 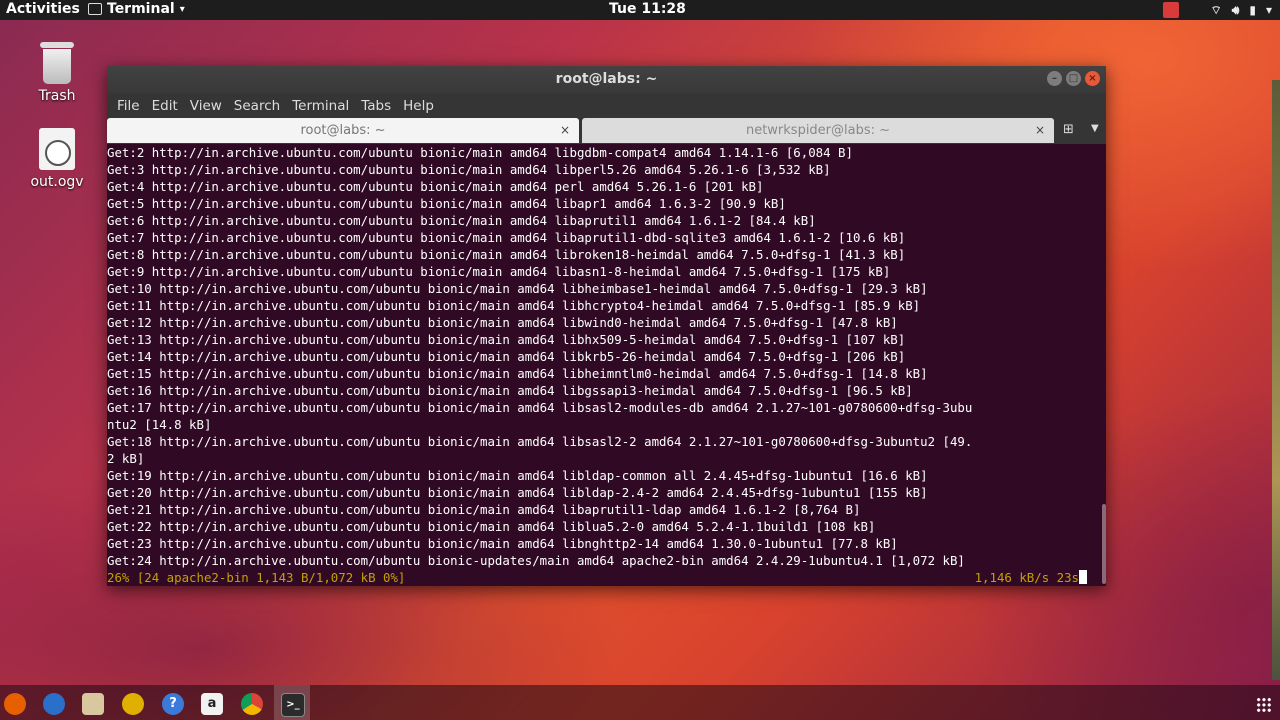 What do you see at coordinates (54, 704) in the screenshot?
I see `thunderbird-icon` at bounding box center [54, 704].